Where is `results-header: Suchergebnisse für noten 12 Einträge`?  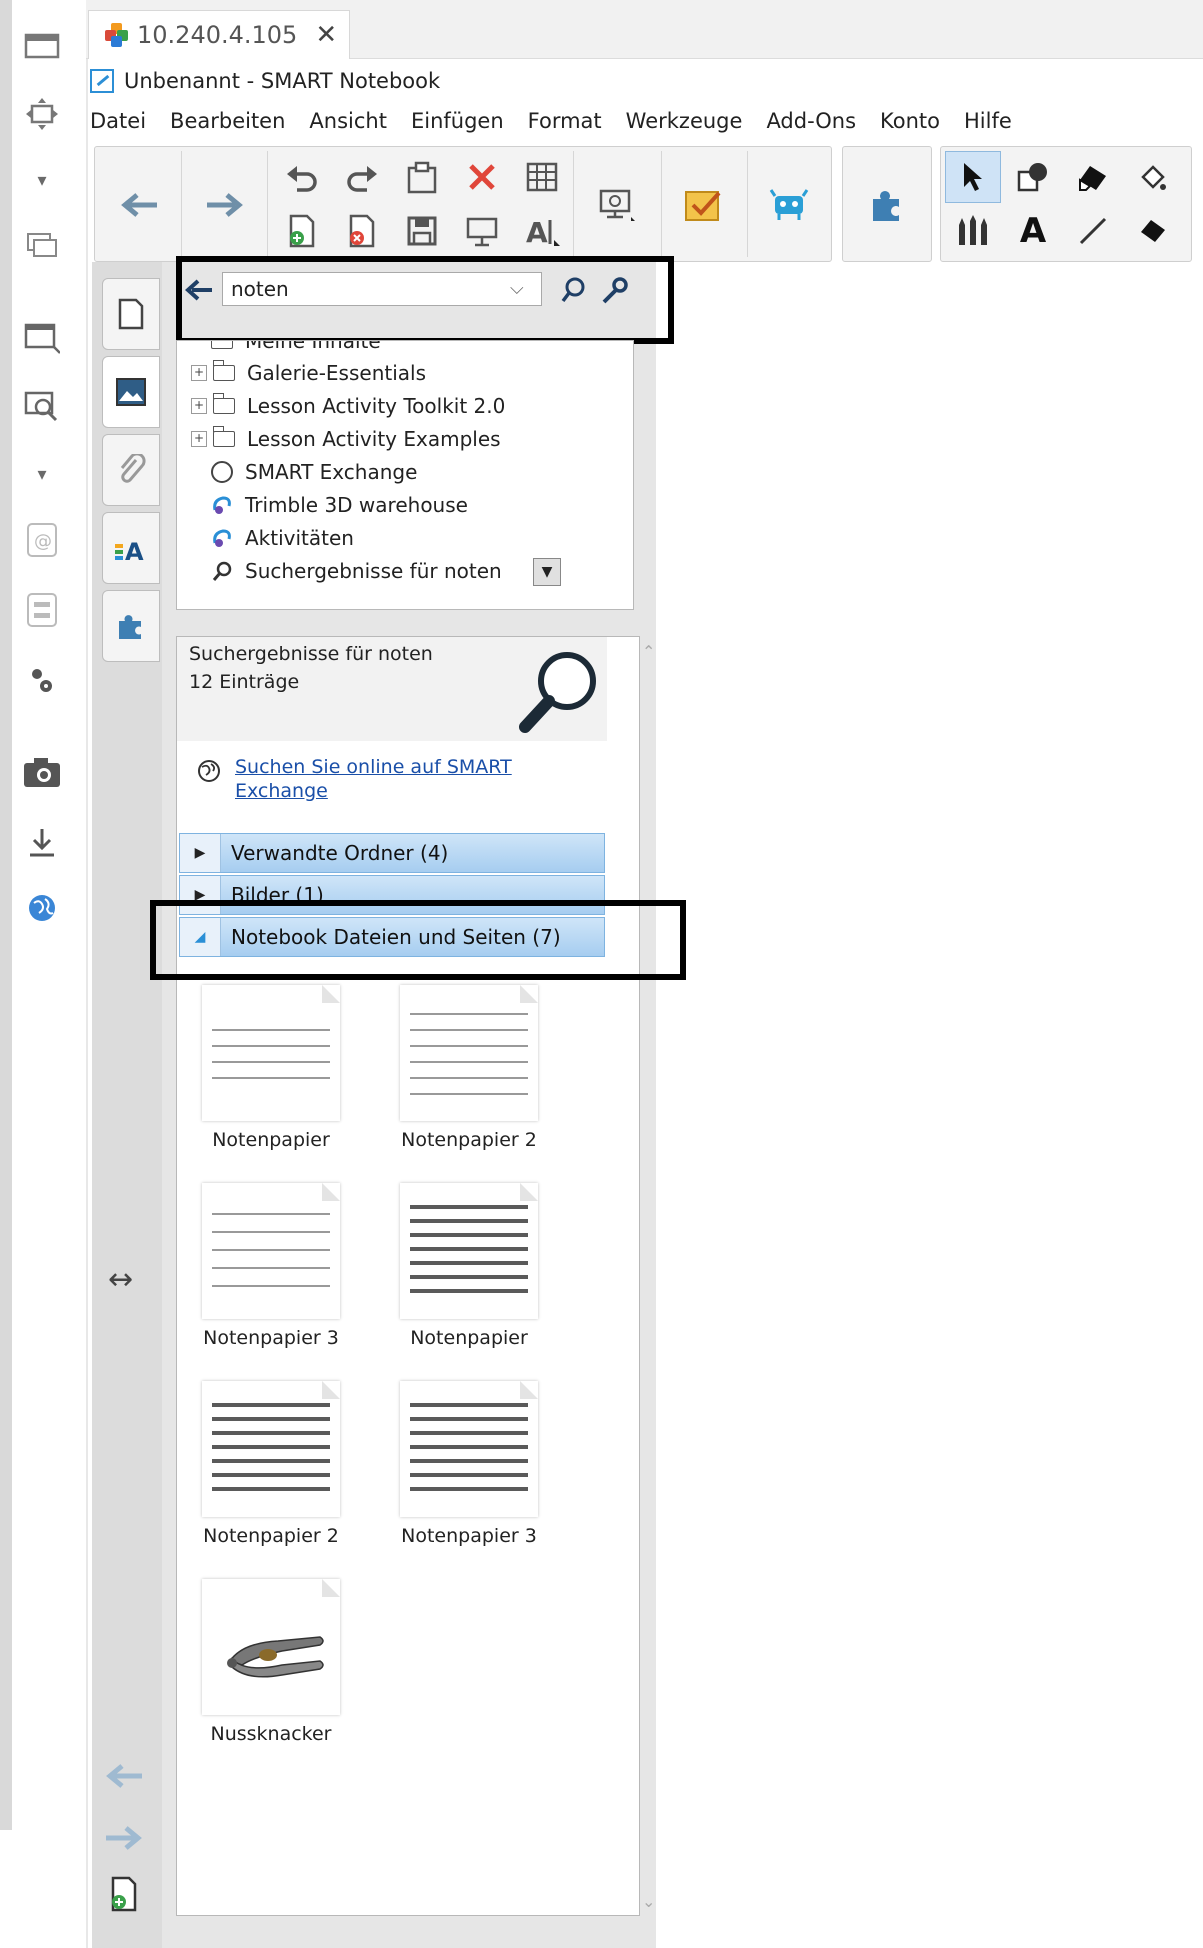 results-header: Suchergebnisse für noten 12 Einträge is located at coordinates (392, 689).